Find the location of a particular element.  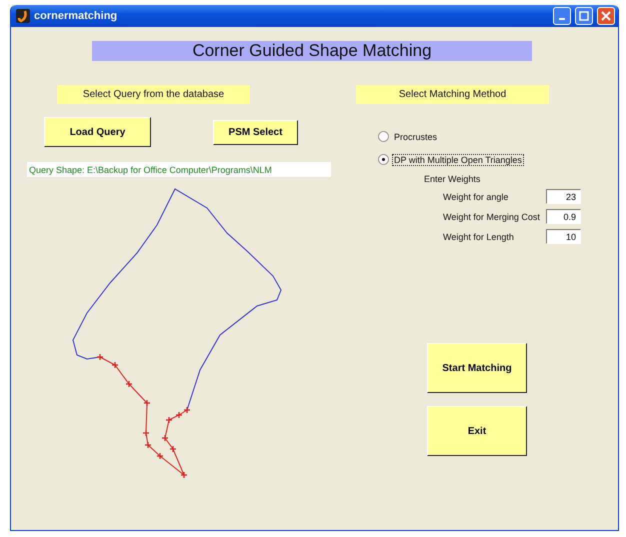

weight-label: Weight for Length is located at coordinates (479, 237).